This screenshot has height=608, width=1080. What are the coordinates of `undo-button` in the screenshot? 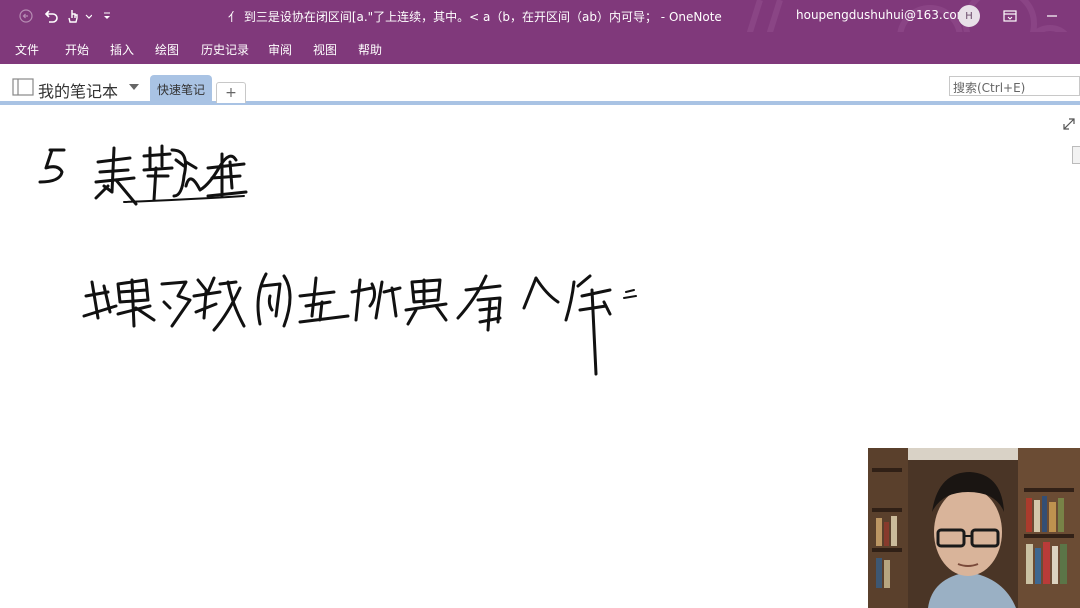 It's located at (51, 16).